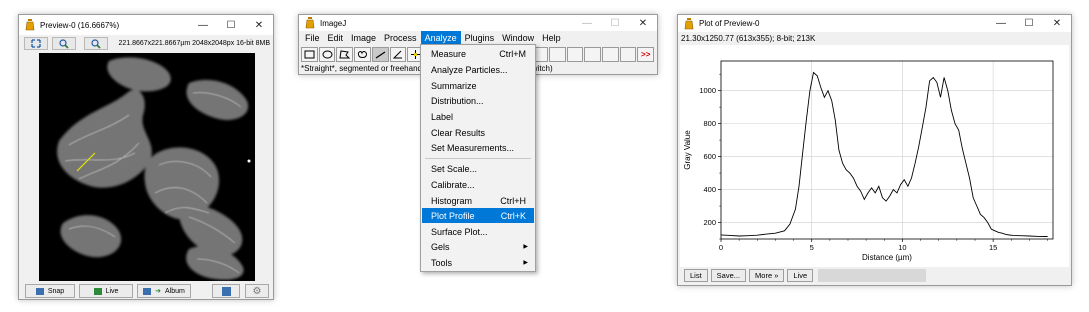 Image resolution: width=1089 pixels, height=312 pixels. Describe the element at coordinates (687, 150) in the screenshot. I see `y-axis-label: Gray Value` at that location.